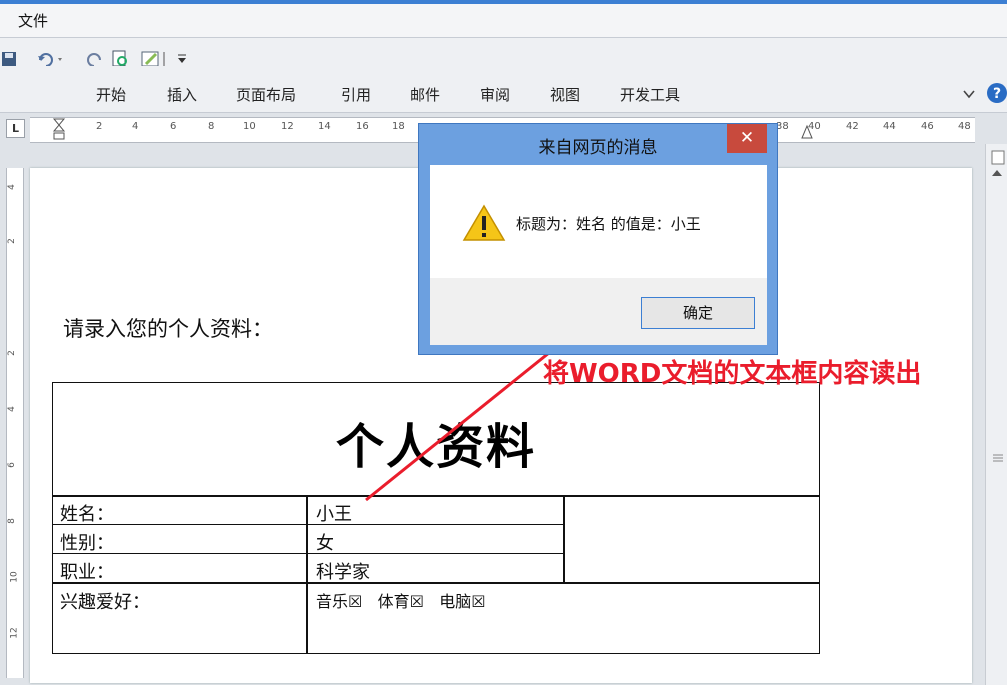 The height and width of the screenshot is (685, 1007). What do you see at coordinates (608, 224) in the screenshot?
I see `dialog-message: 标题为：姓名 的值是：小王` at bounding box center [608, 224].